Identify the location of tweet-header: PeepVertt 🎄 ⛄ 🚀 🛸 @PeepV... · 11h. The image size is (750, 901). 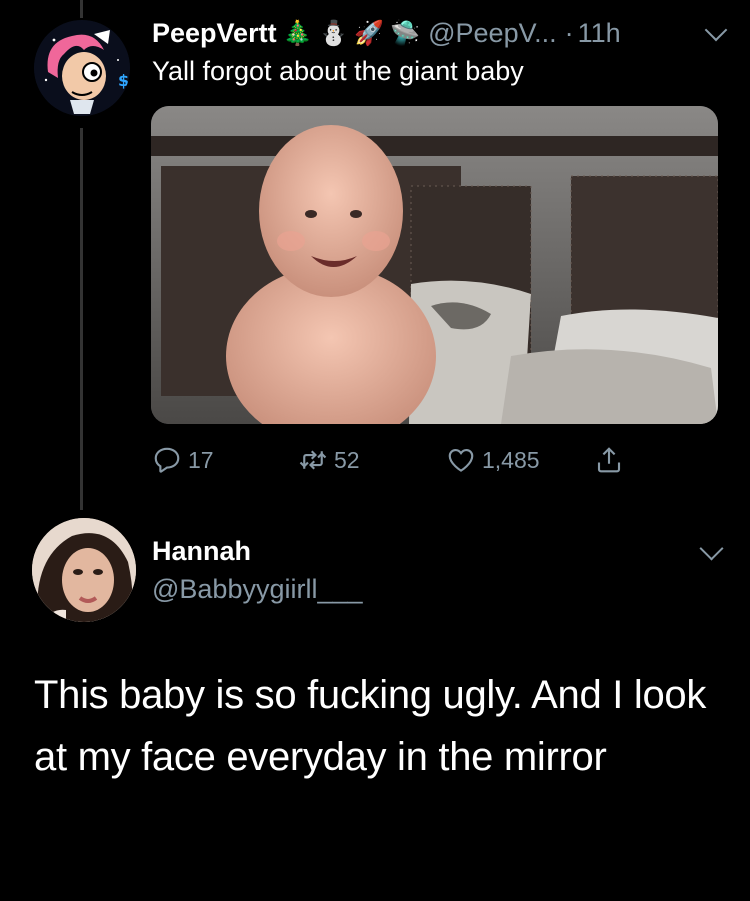
(439, 33).